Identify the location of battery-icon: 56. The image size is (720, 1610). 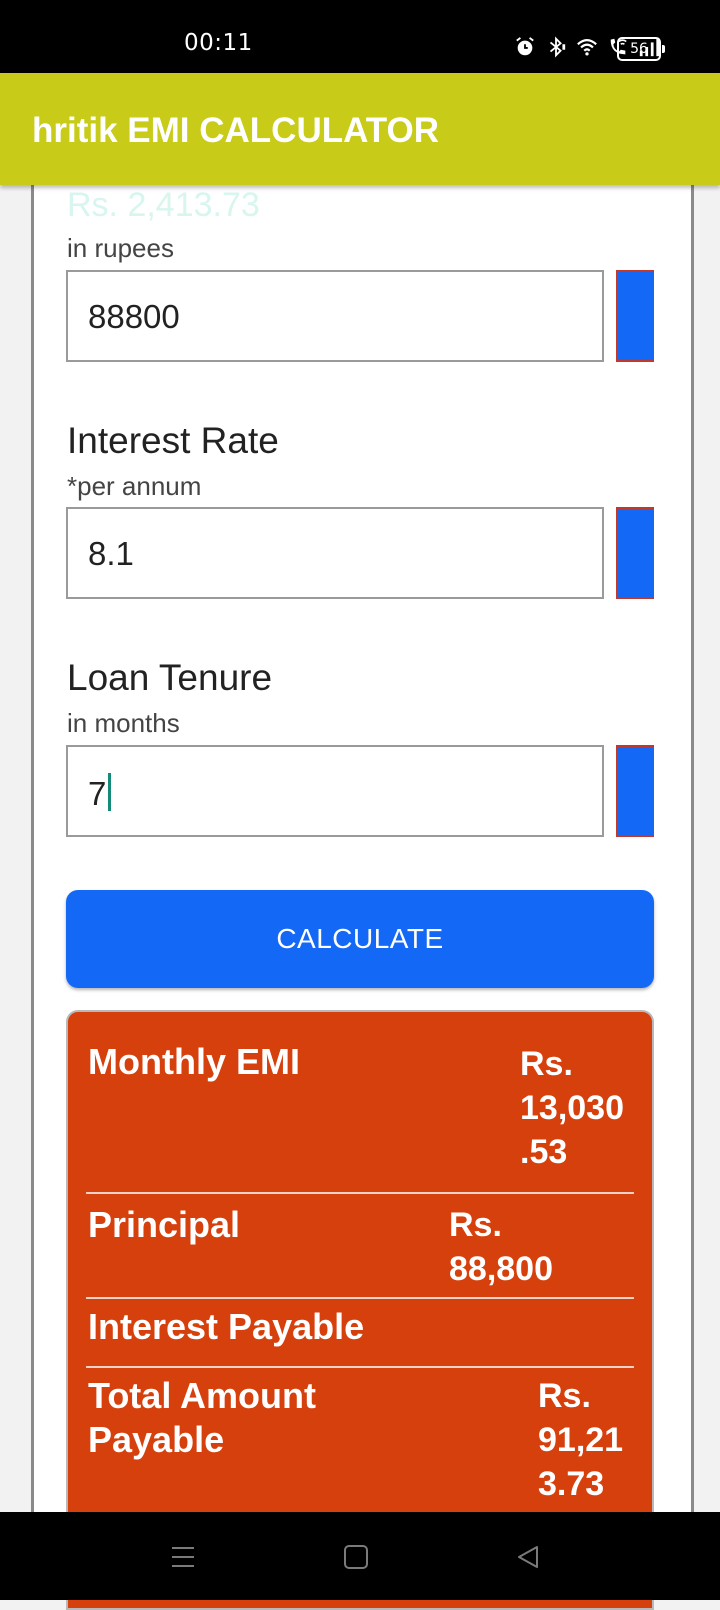
(641, 49).